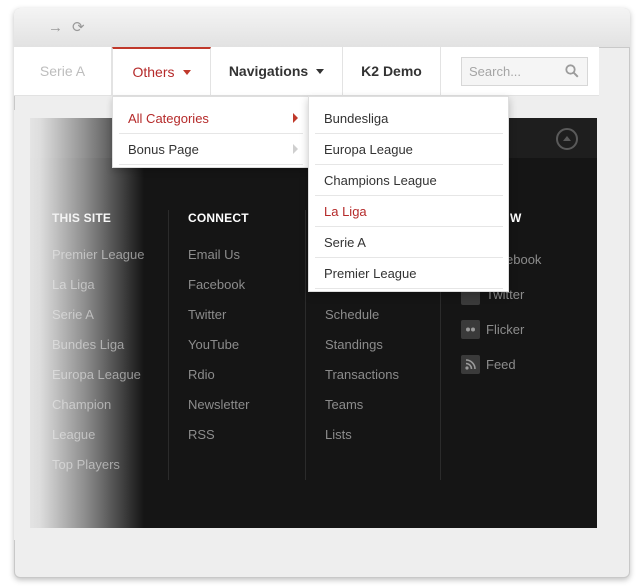 The height and width of the screenshot is (586, 640). I want to click on footer-link-lists: Lists, so click(338, 434).